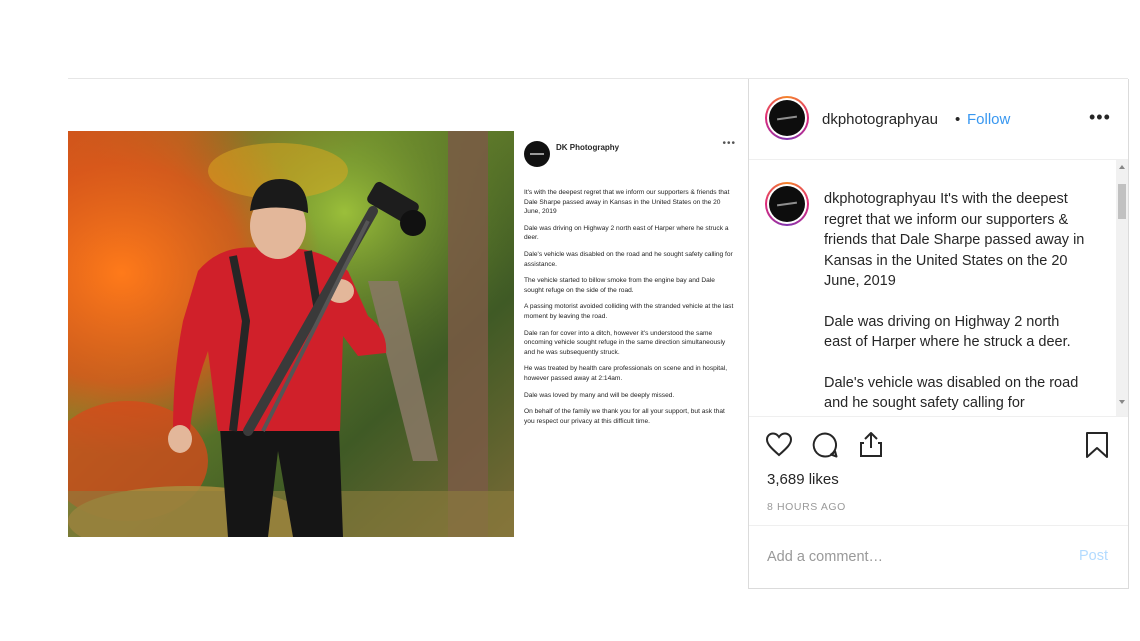 This screenshot has width=1140, height=641. I want to click on share-icon, so click(871, 444).